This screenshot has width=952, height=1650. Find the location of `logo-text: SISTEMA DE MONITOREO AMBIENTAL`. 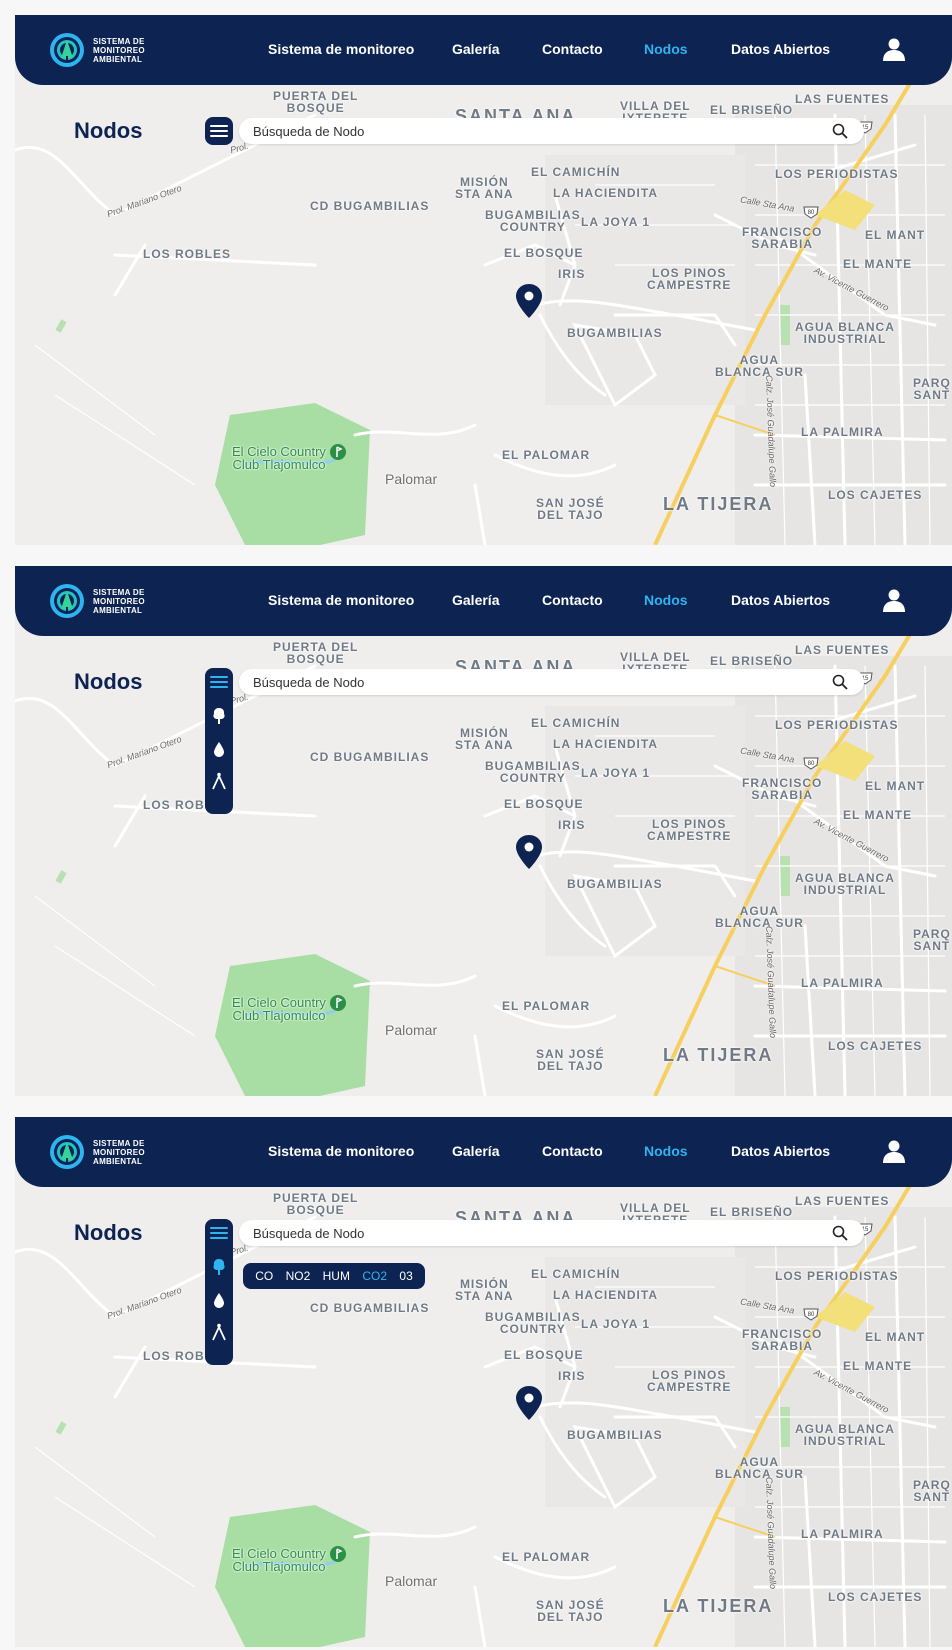

logo-text: SISTEMA DE MONITOREO AMBIENTAL is located at coordinates (119, 601).